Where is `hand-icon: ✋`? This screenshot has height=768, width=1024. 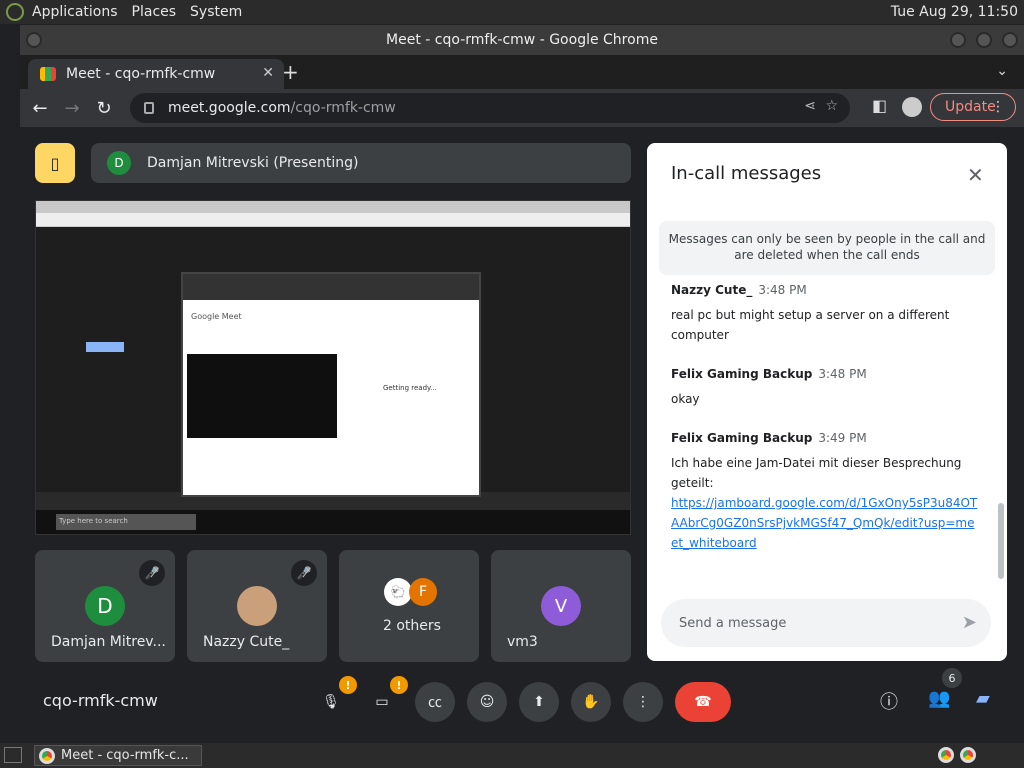
hand-icon: ✋ is located at coordinates (591, 702).